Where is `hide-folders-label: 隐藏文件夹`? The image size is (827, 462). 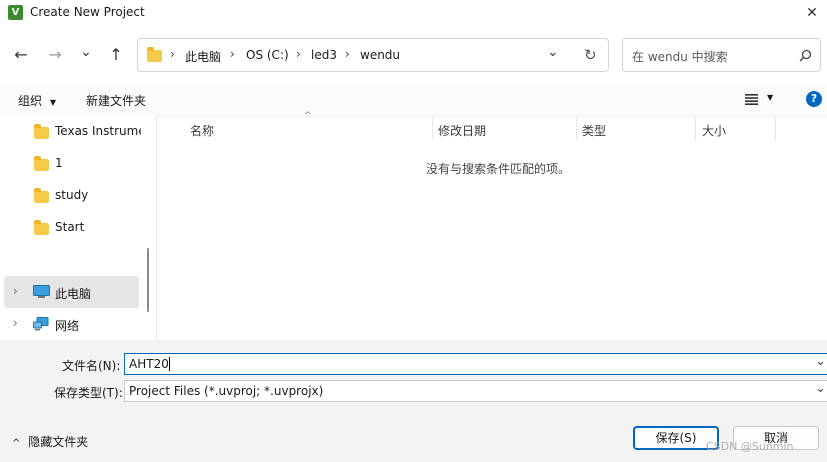 hide-folders-label: 隐藏文件夹 is located at coordinates (58, 442).